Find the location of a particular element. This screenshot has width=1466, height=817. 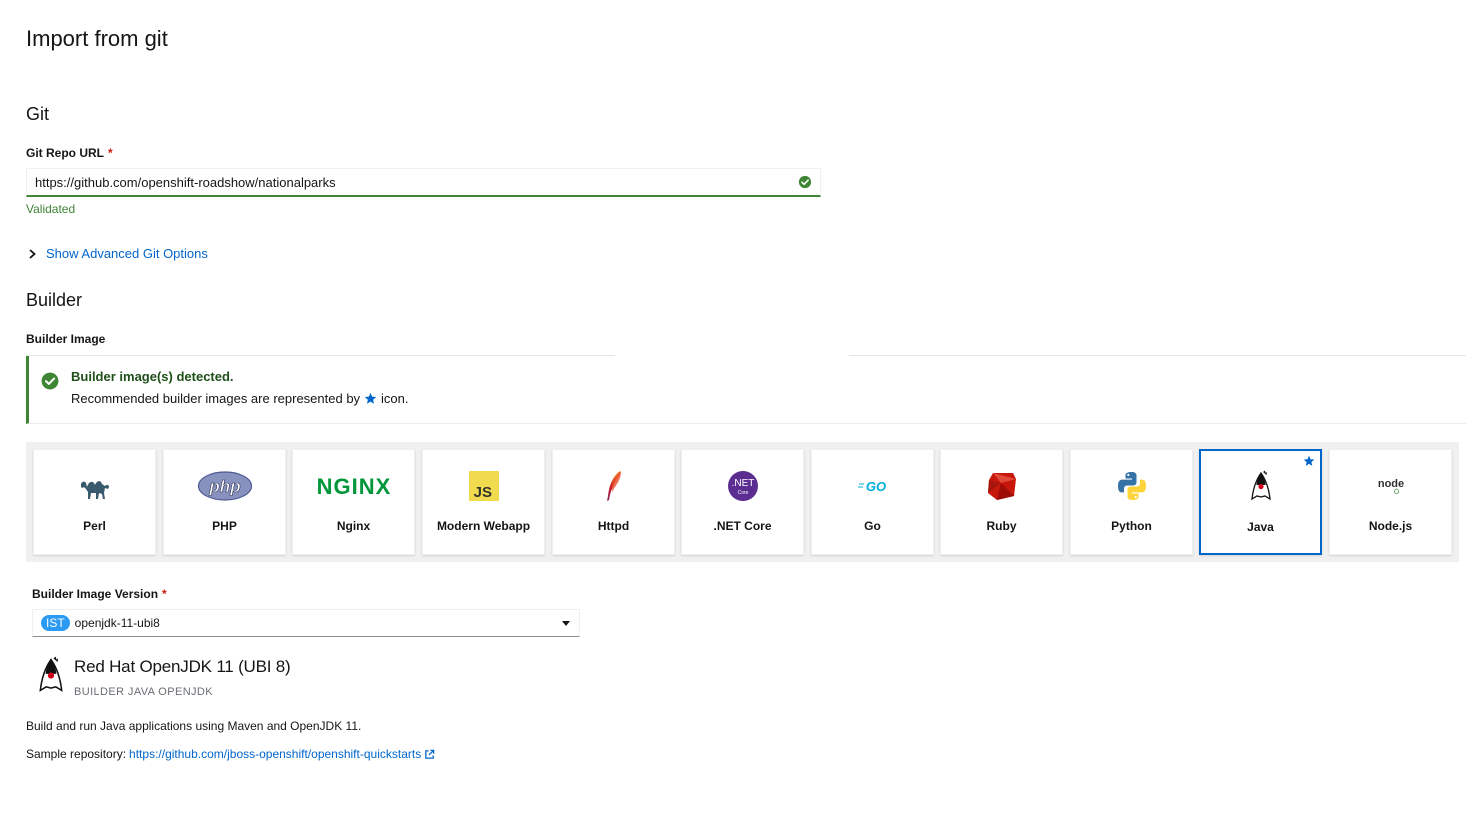

svg-text: JS is located at coordinates (482, 492).